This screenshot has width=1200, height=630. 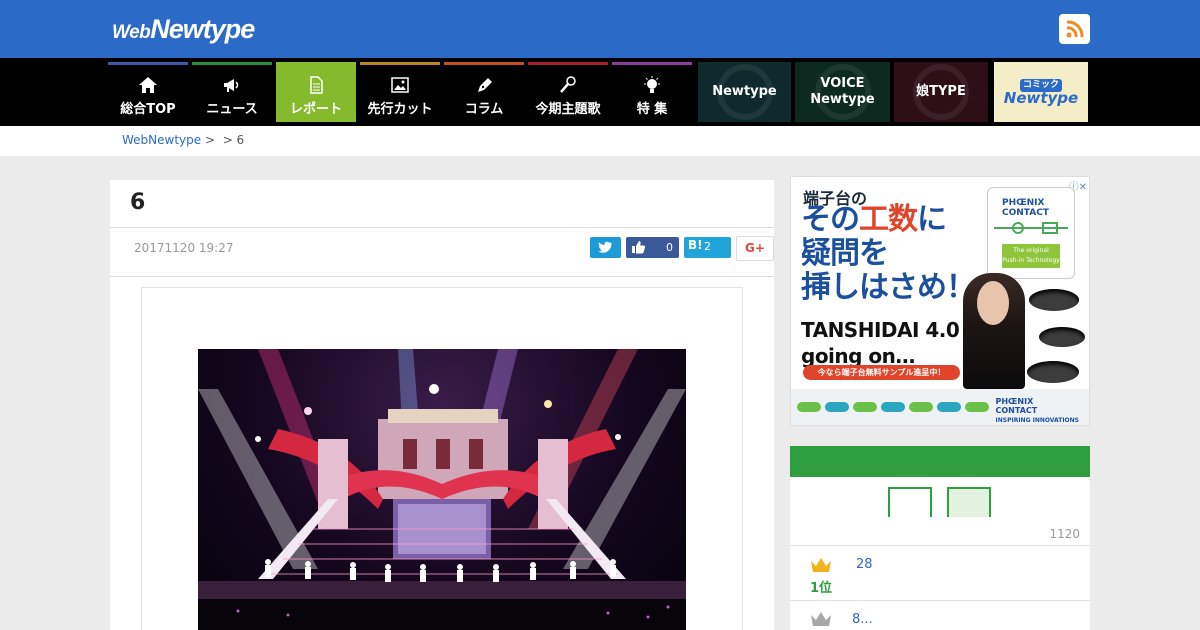 I want to click on ad-headline-2b: 工数, so click(x=888, y=219).